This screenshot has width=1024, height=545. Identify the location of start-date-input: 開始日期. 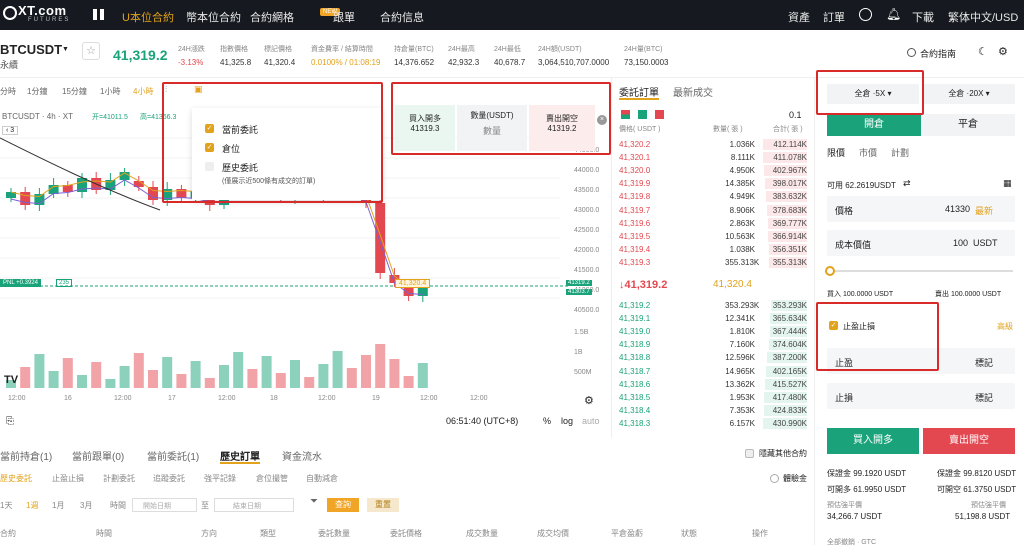
(164, 505).